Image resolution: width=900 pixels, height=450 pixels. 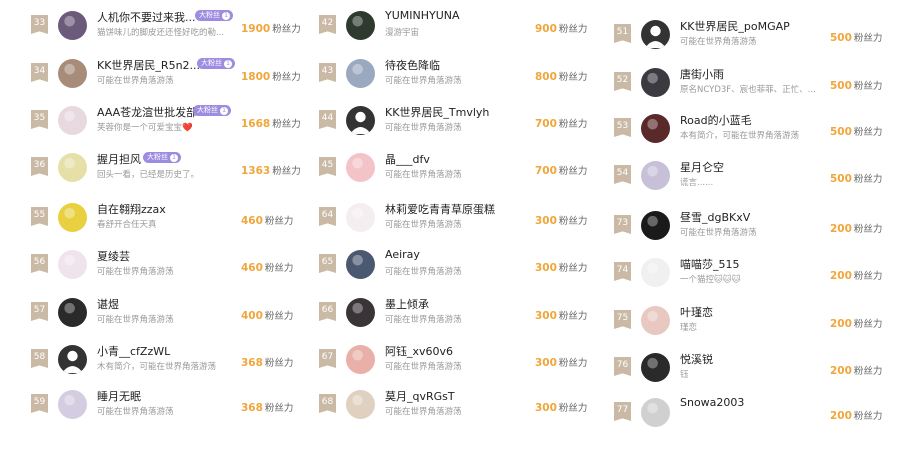 I want to click on user-name: 喵喵莎_515, so click(x=710, y=264).